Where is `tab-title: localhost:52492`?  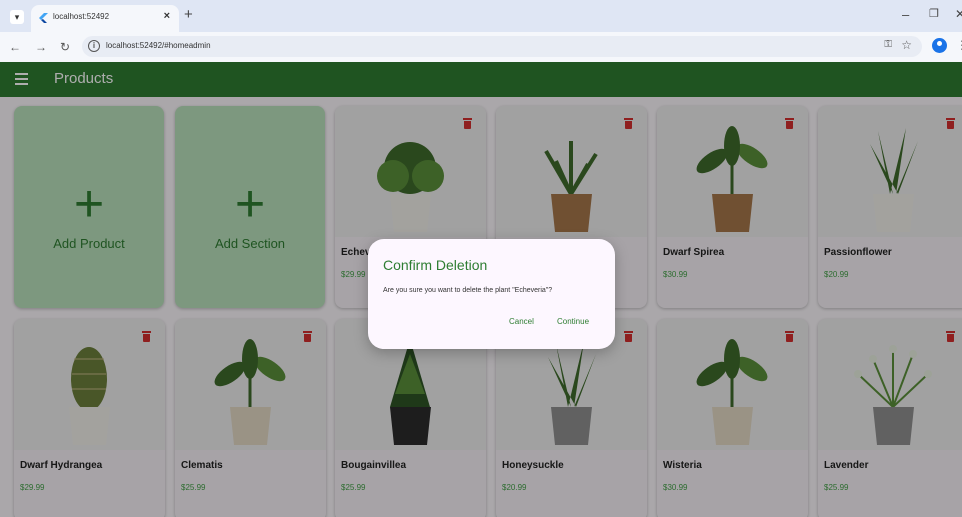
tab-title: localhost:52492 is located at coordinates (81, 16).